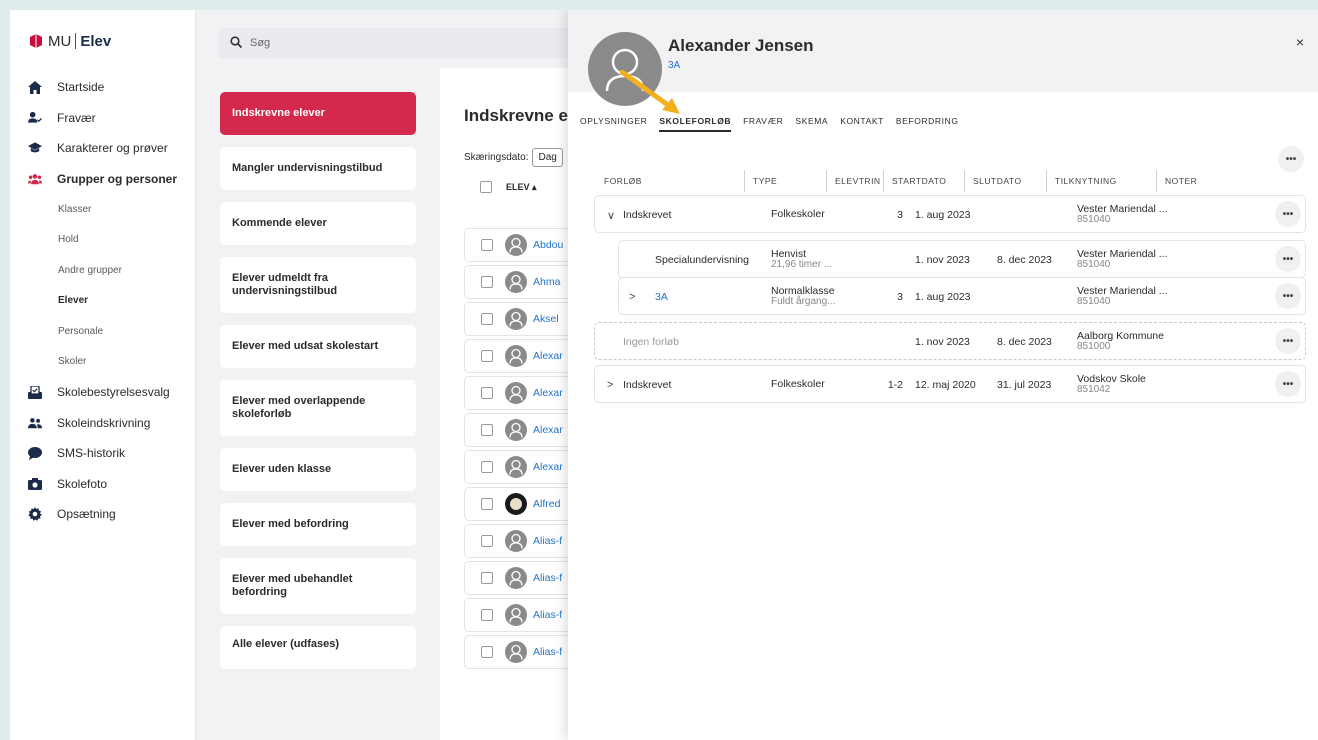 This screenshot has height=740, width=1318. Describe the element at coordinates (613, 124) in the screenshot. I see `tab-oplysninger: OPLYSNINGER` at that location.